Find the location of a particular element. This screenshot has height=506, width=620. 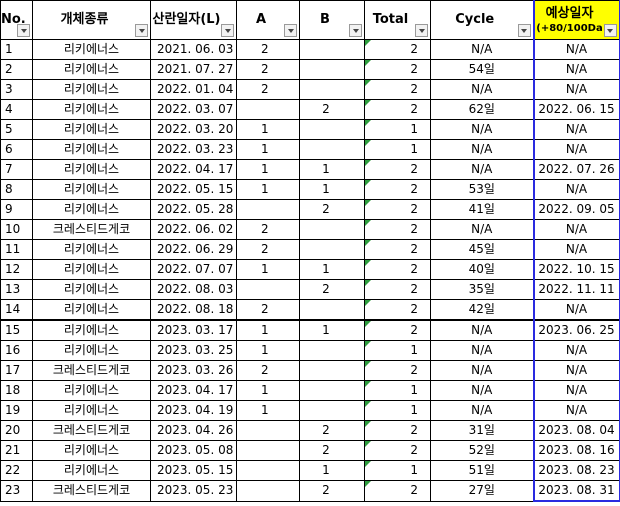

cell-no: 15 is located at coordinates (16, 330).